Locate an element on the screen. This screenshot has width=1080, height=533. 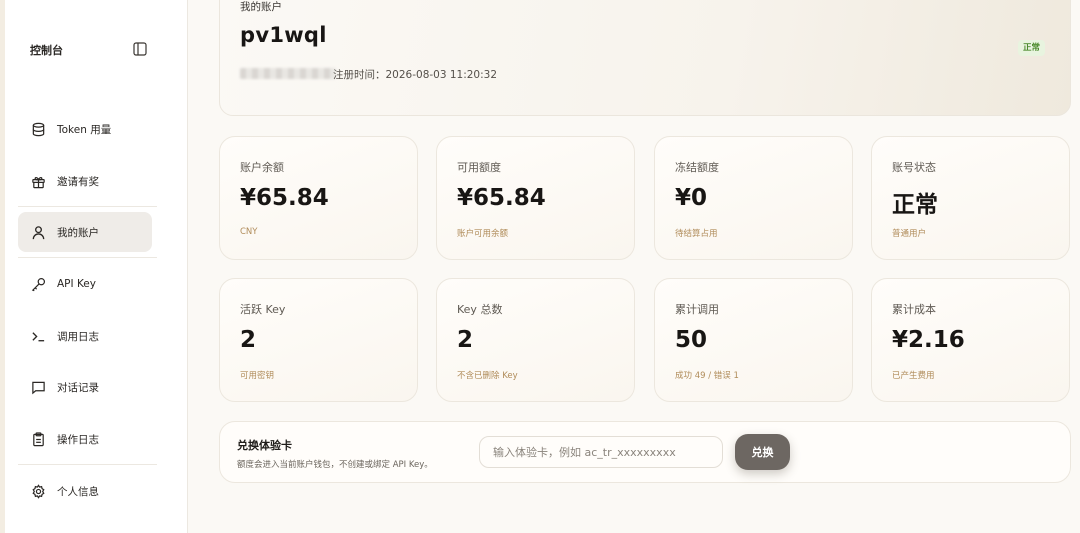
sidebar-item-label: 邀请有奖 is located at coordinates (78, 181).